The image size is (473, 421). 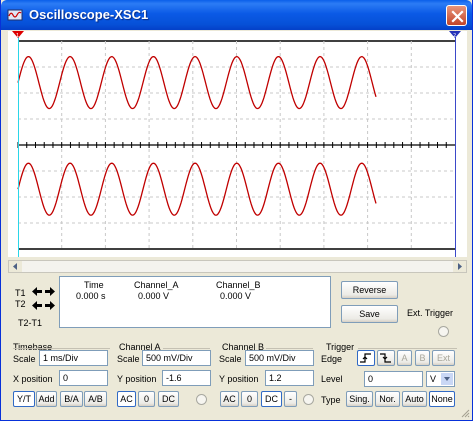 What do you see at coordinates (442, 399) in the screenshot?
I see `trigger-type-none-button: None` at bounding box center [442, 399].